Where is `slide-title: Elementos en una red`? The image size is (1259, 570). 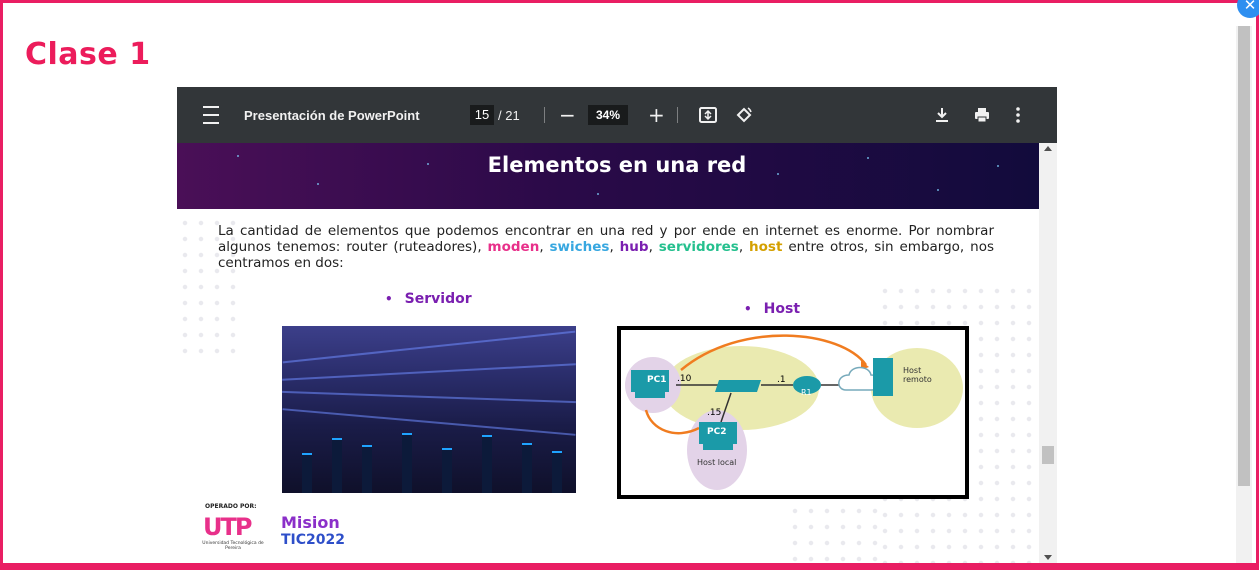
slide-title: Elementos en una red is located at coordinates (617, 165).